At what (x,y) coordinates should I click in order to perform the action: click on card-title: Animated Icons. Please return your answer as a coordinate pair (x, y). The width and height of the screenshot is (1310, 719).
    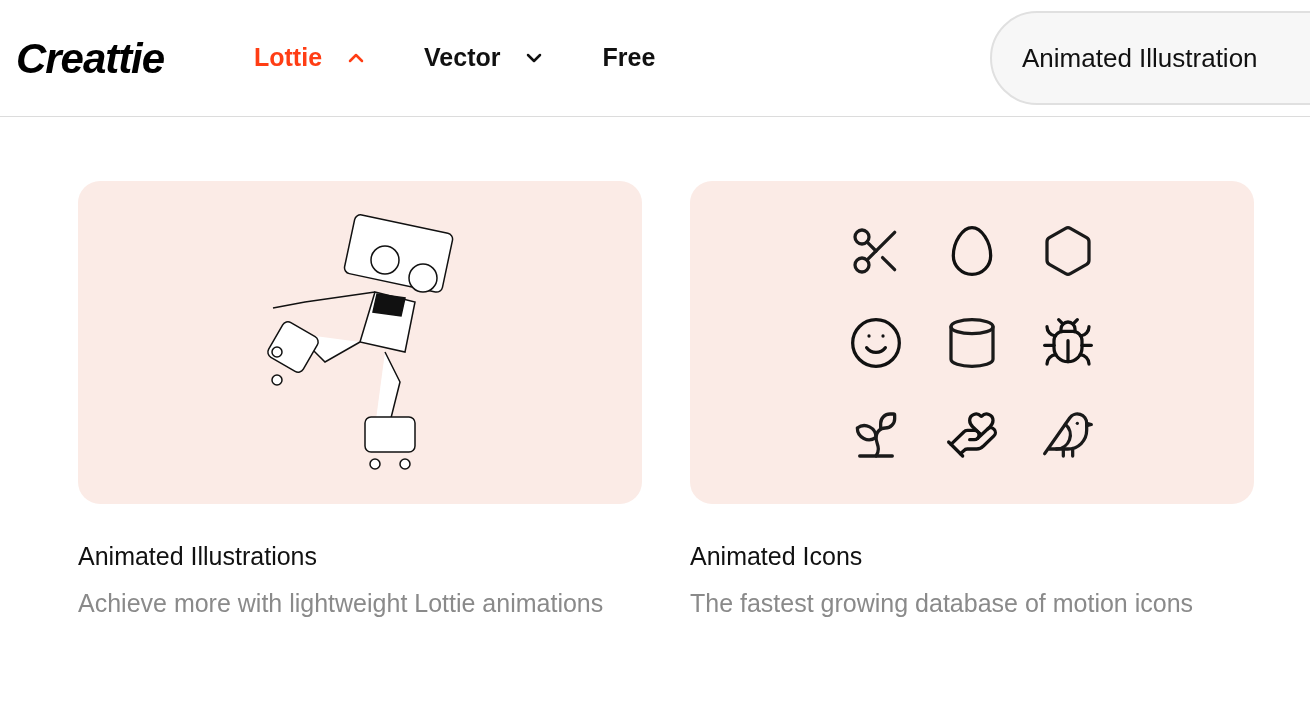
    Looking at the image, I should click on (972, 557).